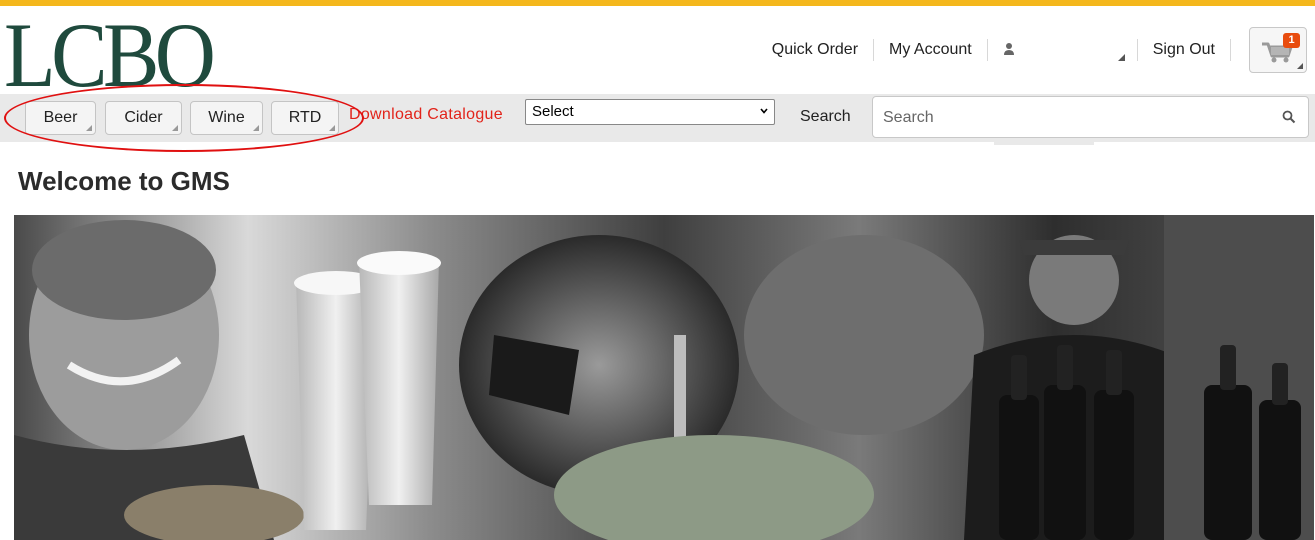  What do you see at coordinates (1044, 143) in the screenshot?
I see `nav-underline` at bounding box center [1044, 143].